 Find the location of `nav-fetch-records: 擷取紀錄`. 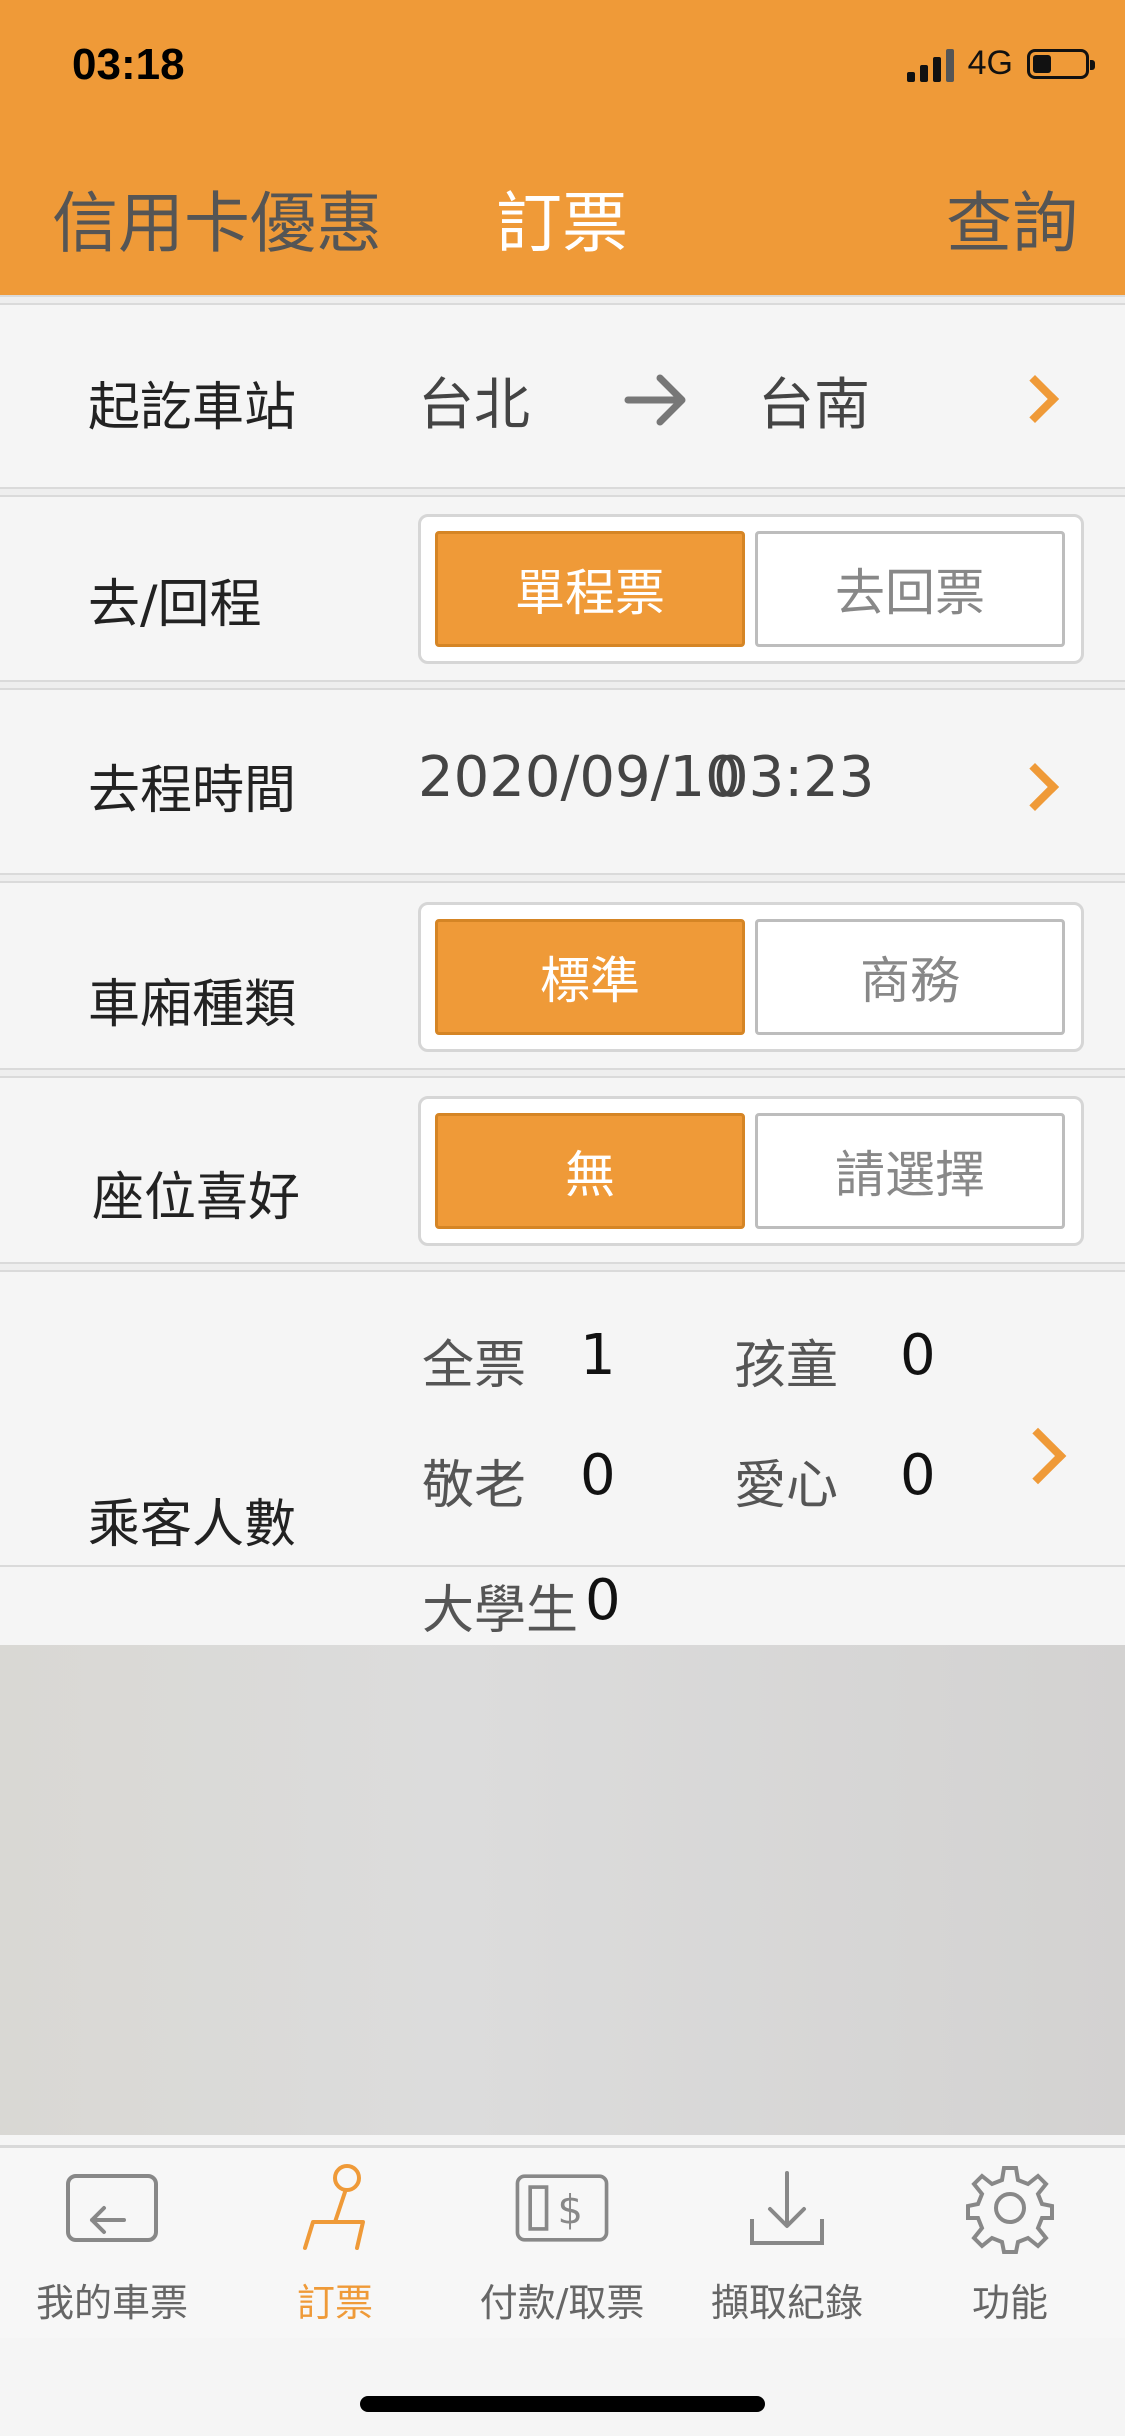

nav-fetch-records: 擷取紀錄 is located at coordinates (787, 2242).